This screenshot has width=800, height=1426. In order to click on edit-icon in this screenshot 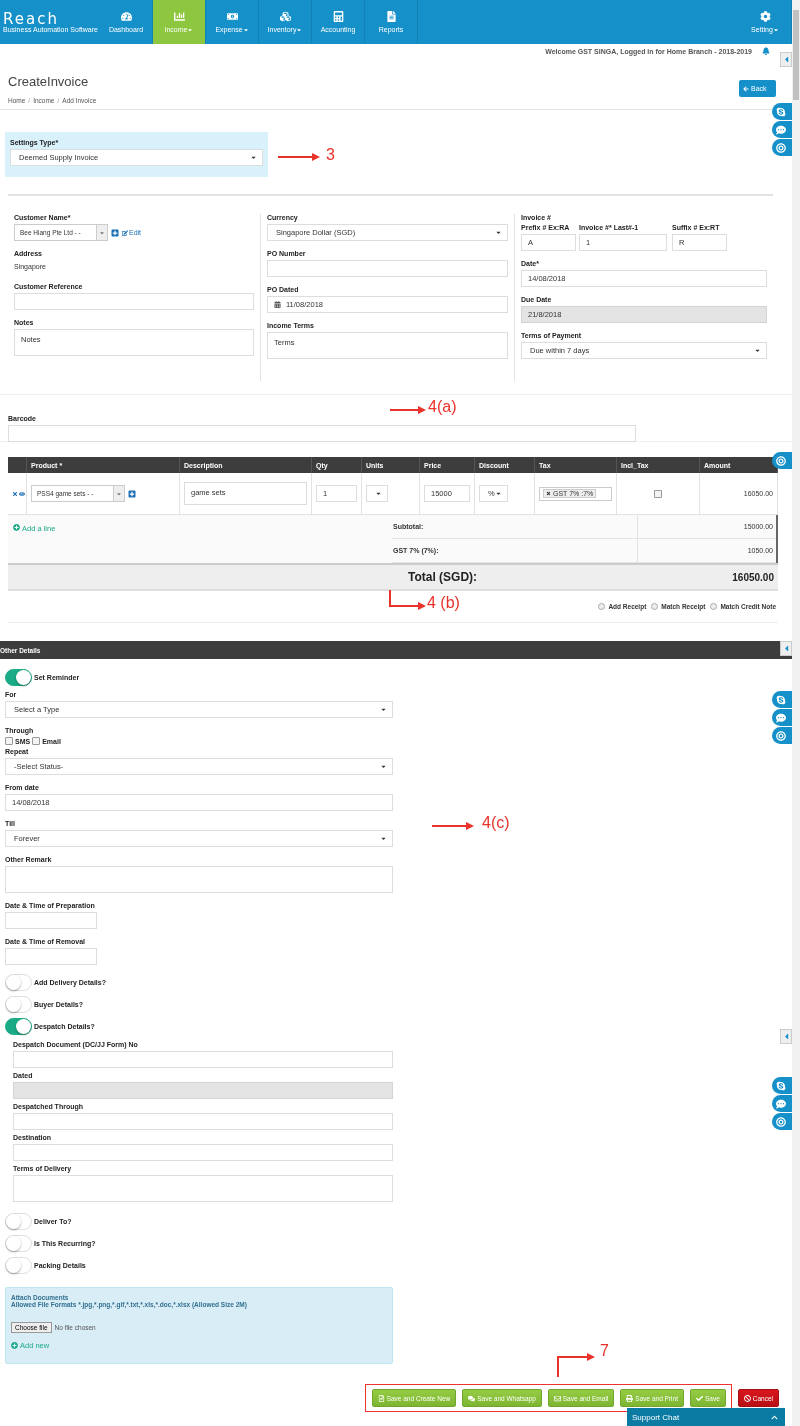, I will do `click(125, 232)`.